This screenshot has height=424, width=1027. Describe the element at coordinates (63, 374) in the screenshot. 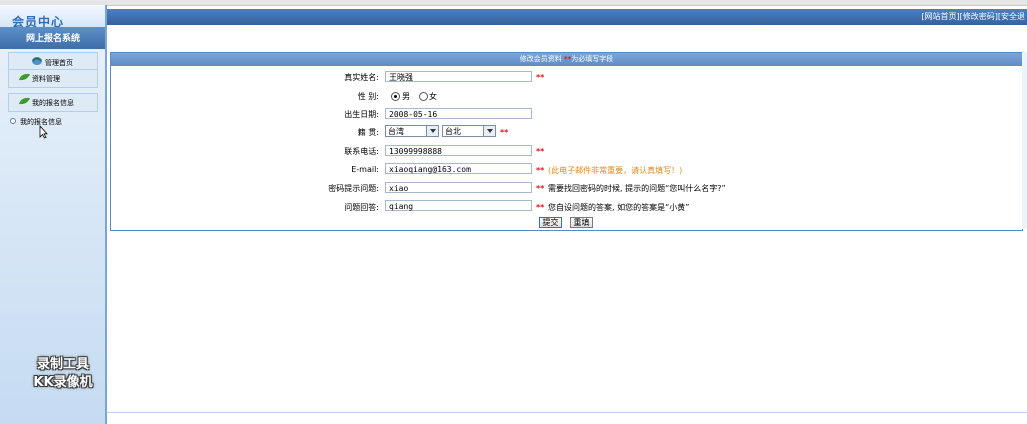

I see `recorder-watermark: 录制工具 KK录像机` at that location.